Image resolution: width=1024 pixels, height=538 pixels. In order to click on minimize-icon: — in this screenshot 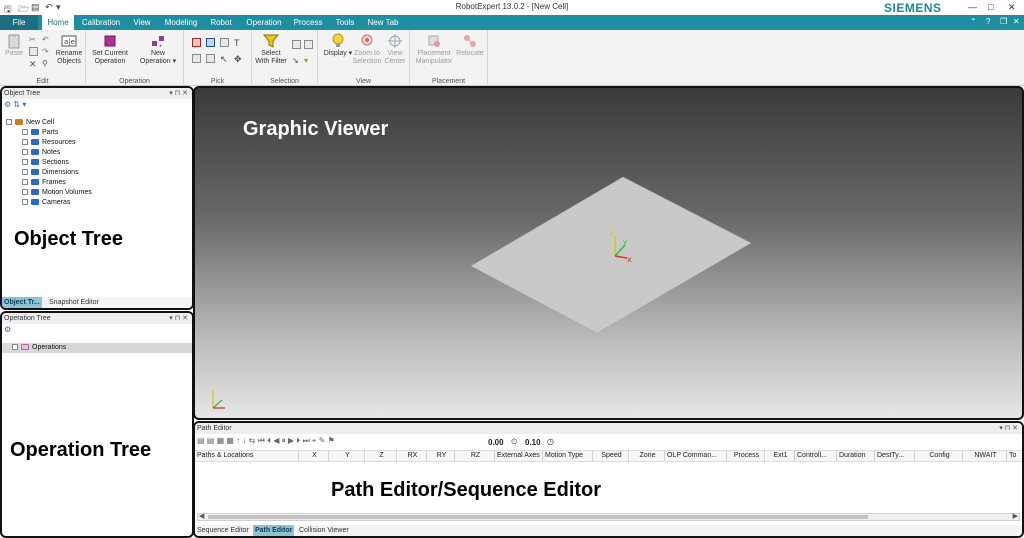, I will do `click(972, 7)`.